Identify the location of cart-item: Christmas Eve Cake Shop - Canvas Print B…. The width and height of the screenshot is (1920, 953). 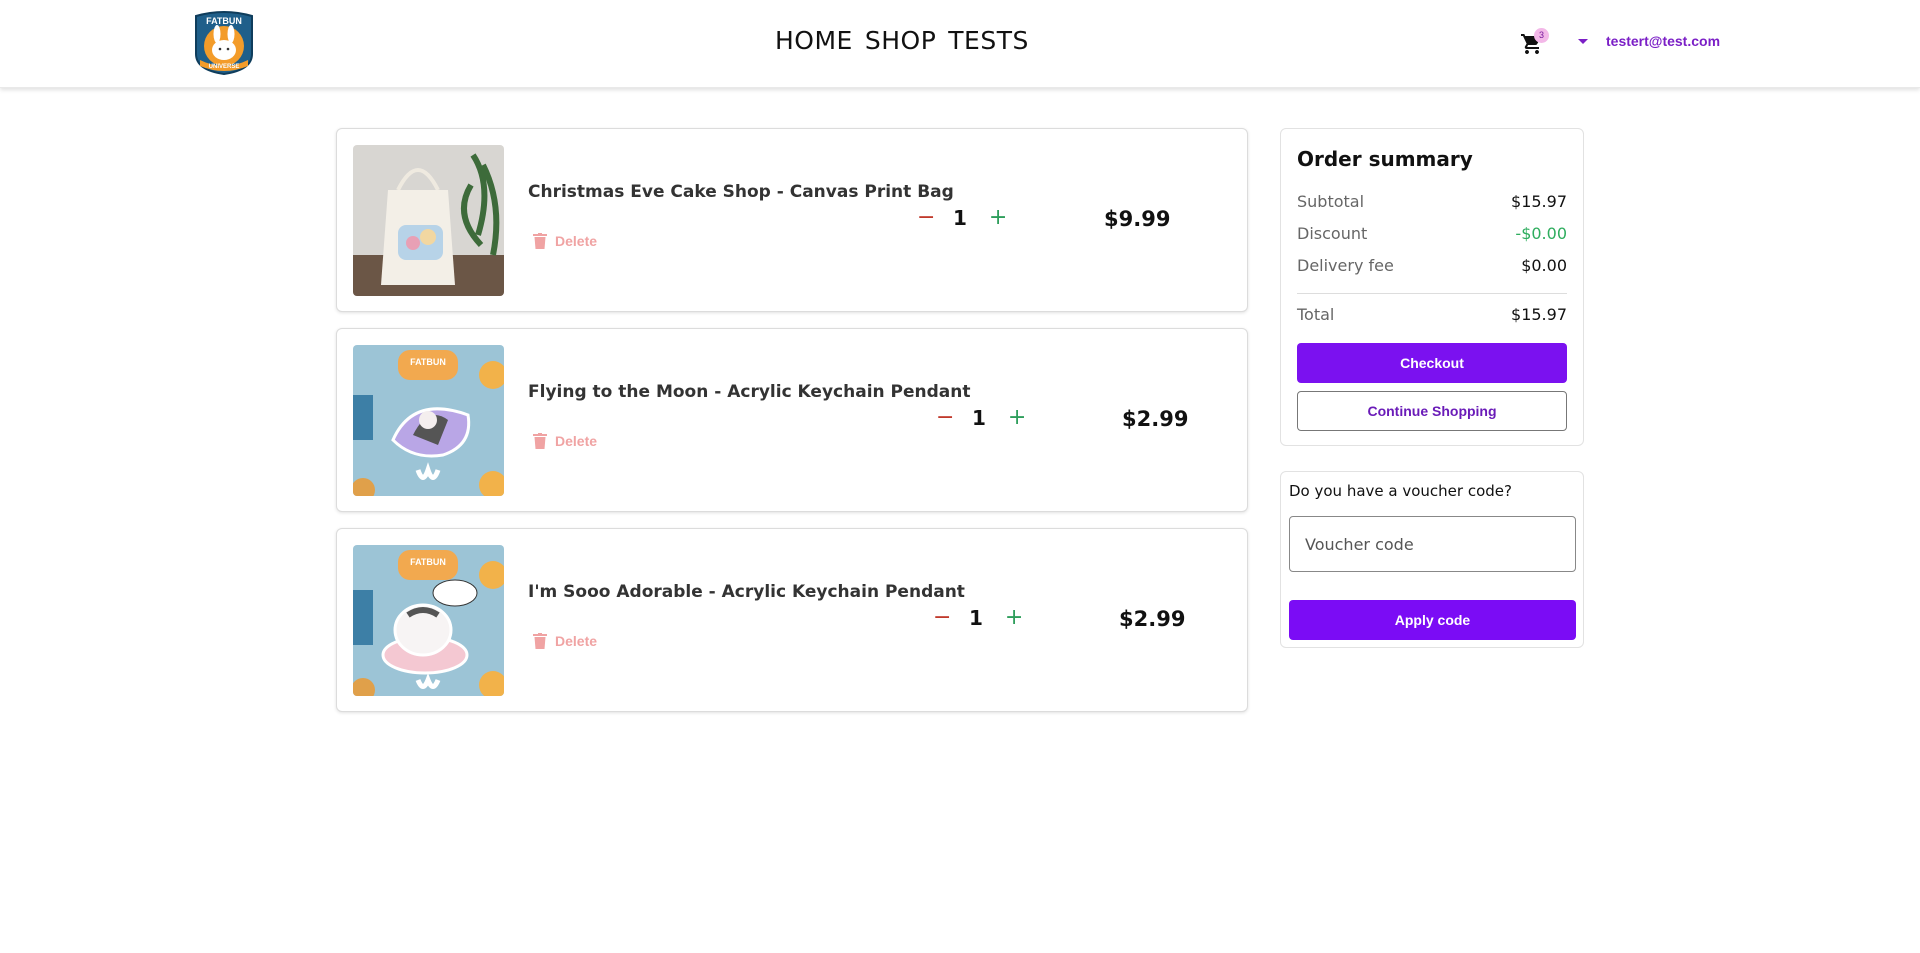
(792, 220).